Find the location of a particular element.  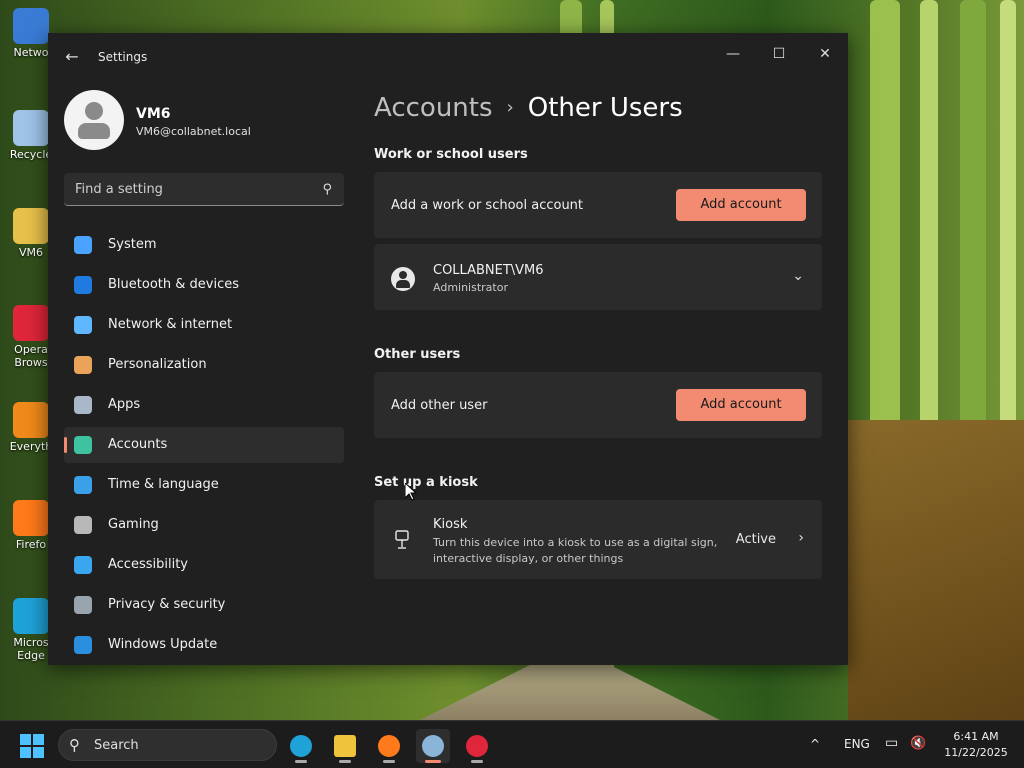

sidebar-item-label: System is located at coordinates (132, 244).